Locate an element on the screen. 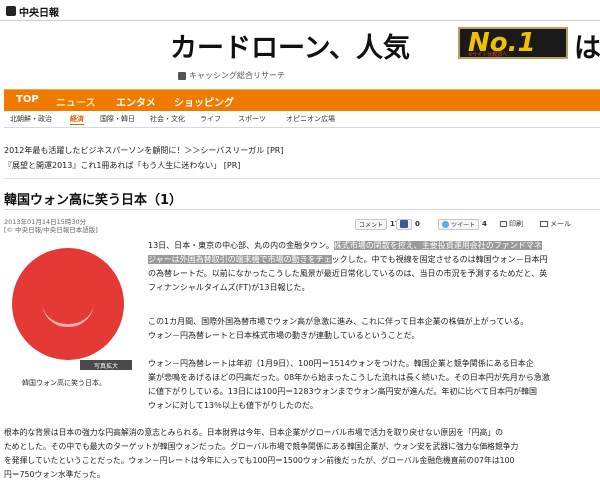 The width and height of the screenshot is (600, 488). tweet-label: ツイート is located at coordinates (463, 225).